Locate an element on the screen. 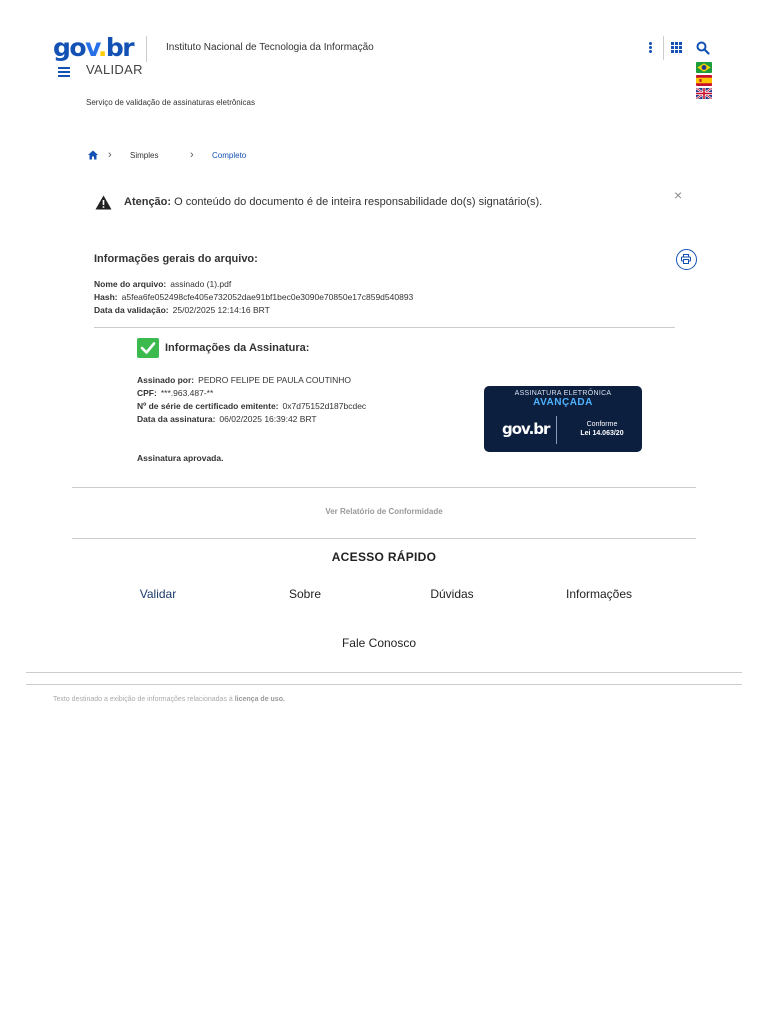 The width and height of the screenshot is (768, 1024). quick-link-fale-conosco: Fale Conosco is located at coordinates (379, 643).